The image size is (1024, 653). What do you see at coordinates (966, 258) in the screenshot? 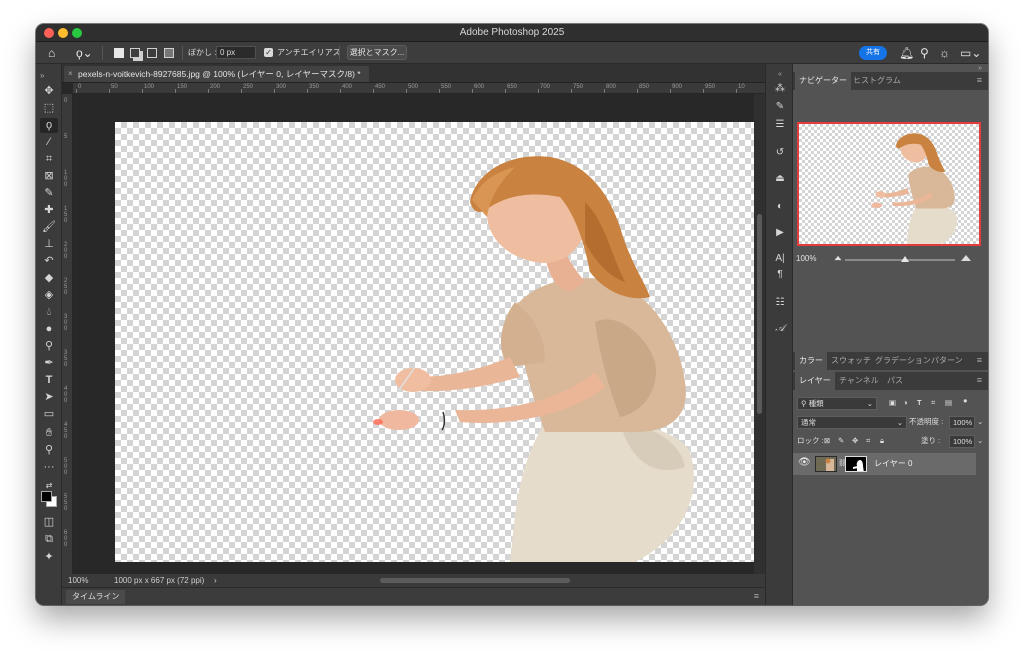
I see `zoom-in-icon` at bounding box center [966, 258].